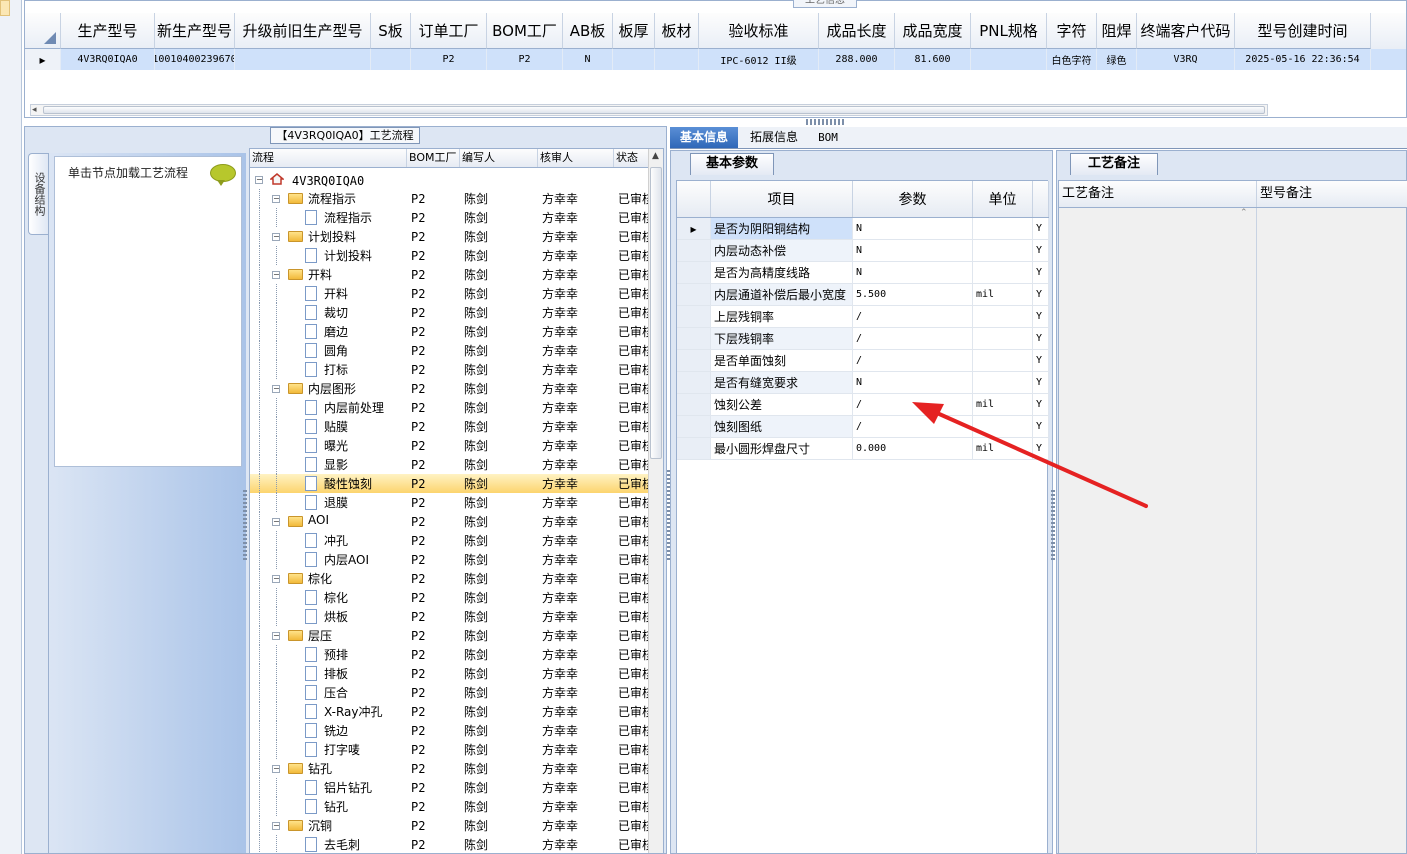  I want to click on col-header: AB板, so click(588, 31).